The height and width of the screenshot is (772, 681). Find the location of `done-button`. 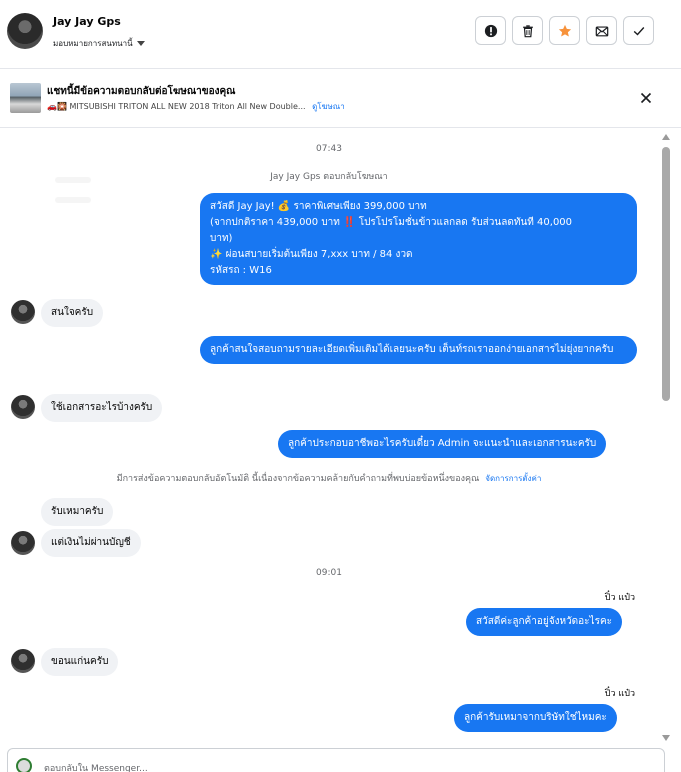

done-button is located at coordinates (638, 30).